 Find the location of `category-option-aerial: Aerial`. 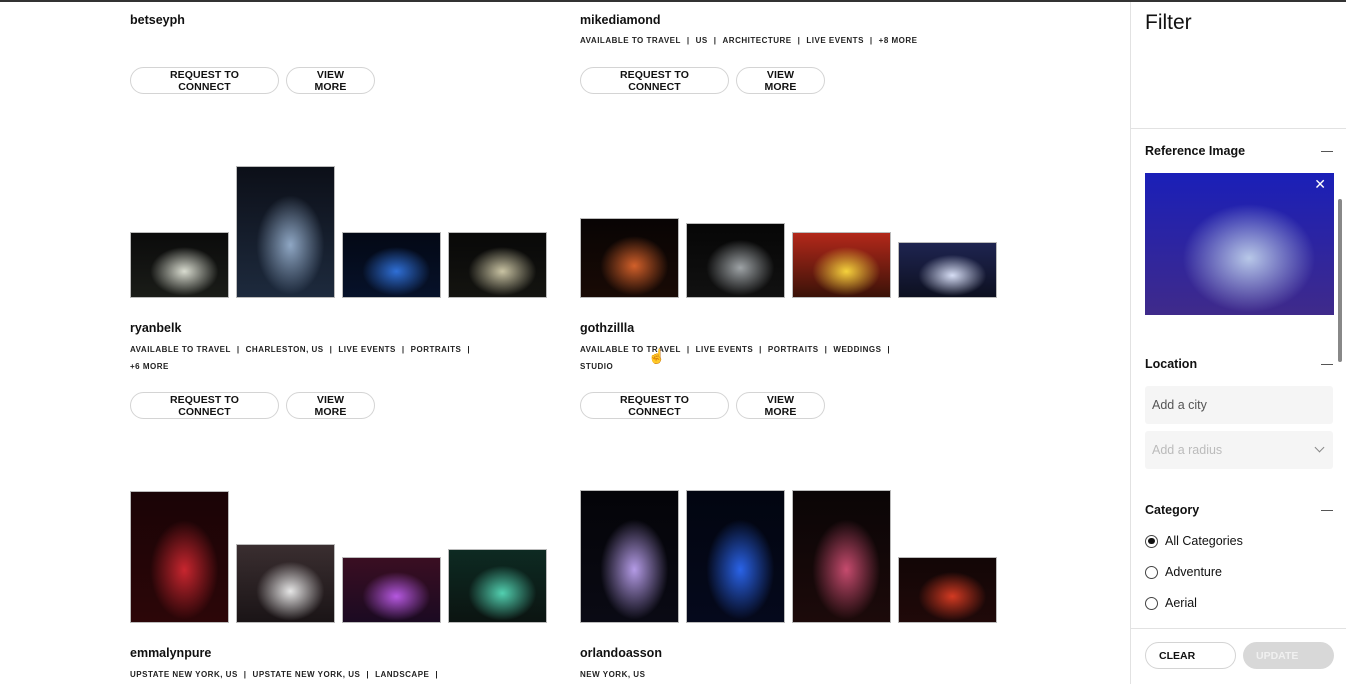

category-option-aerial: Aerial is located at coordinates (1171, 603).